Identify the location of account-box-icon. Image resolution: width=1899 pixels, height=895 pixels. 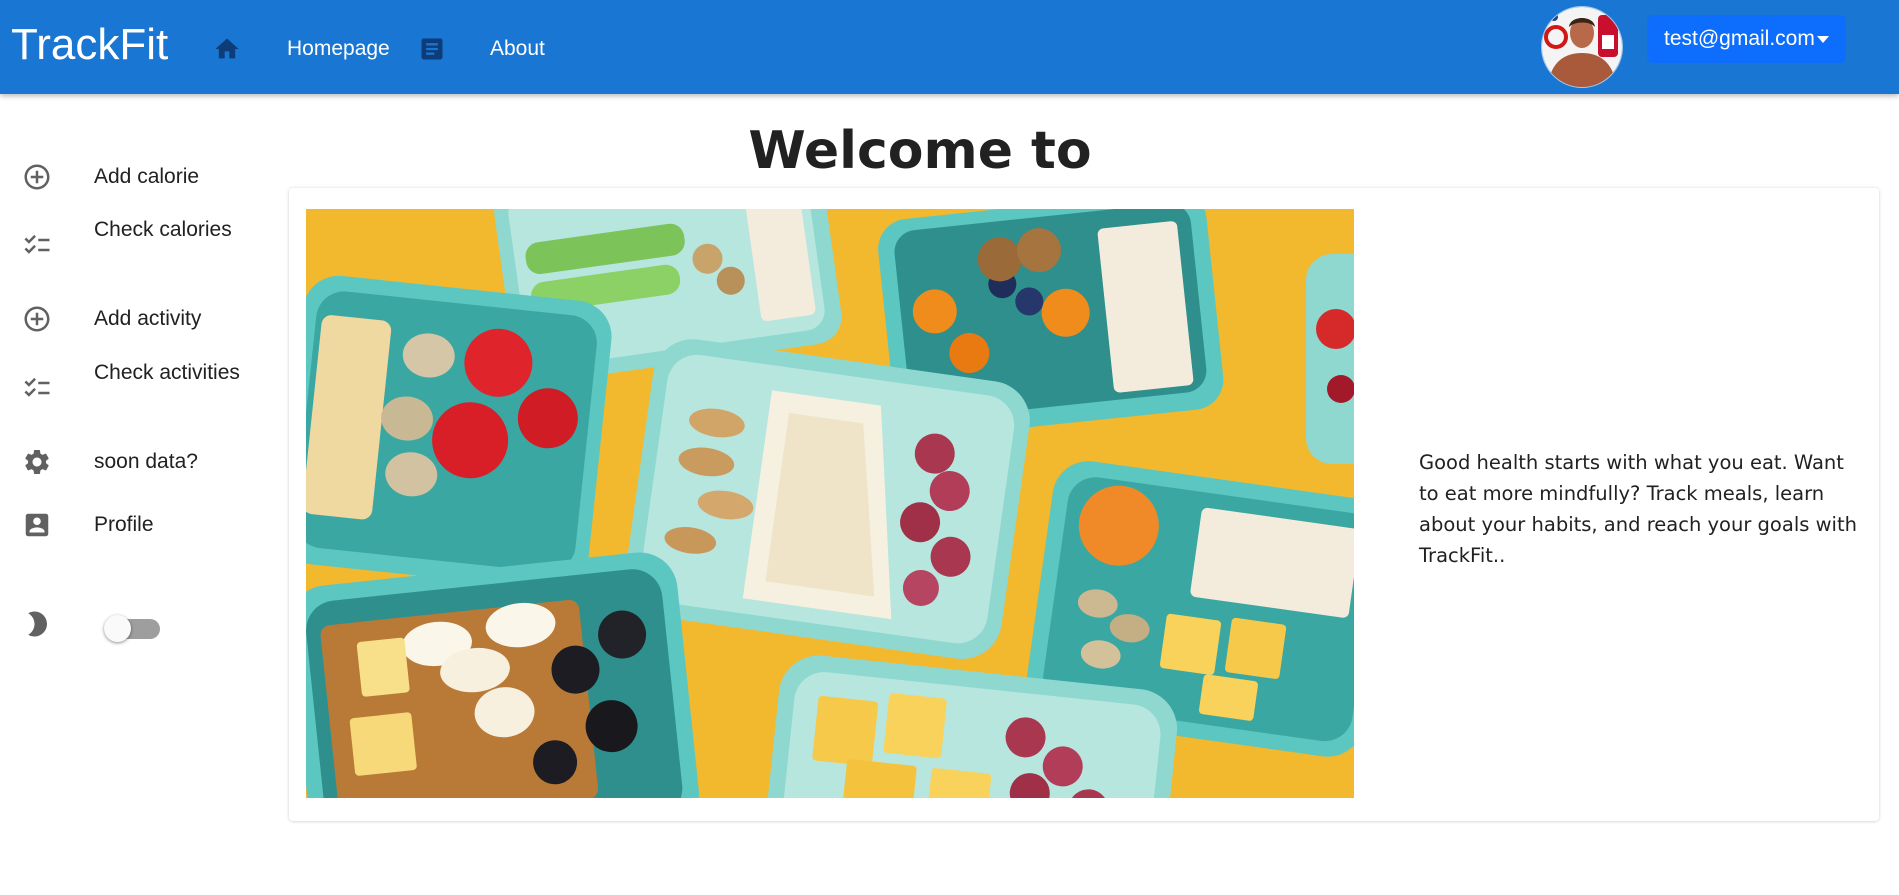
(37, 525).